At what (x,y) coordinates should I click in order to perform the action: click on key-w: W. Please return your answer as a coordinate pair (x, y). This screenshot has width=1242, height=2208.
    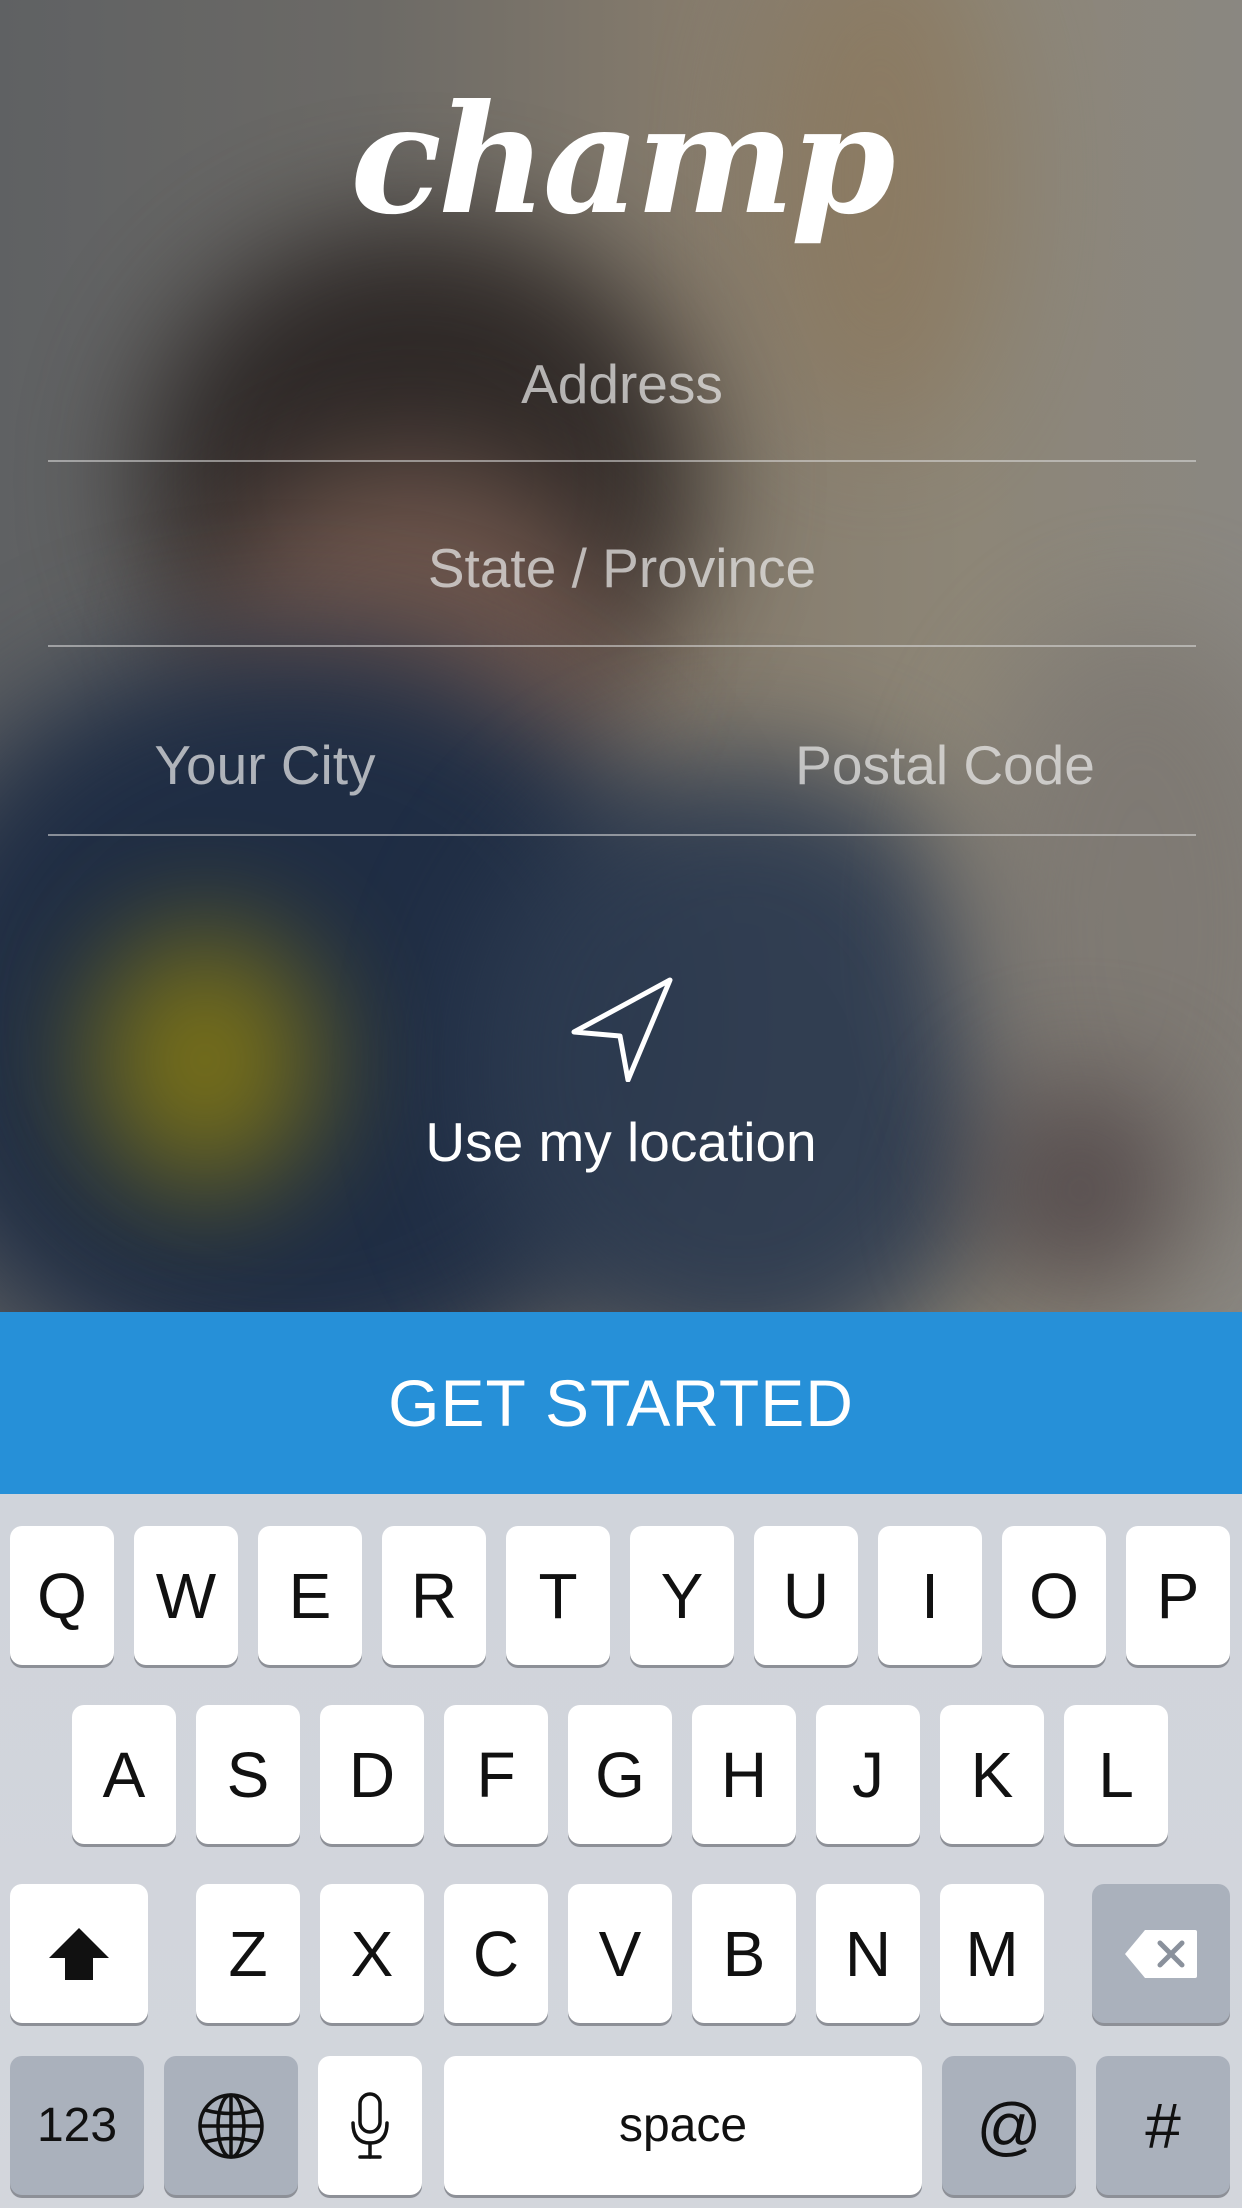
    Looking at the image, I should click on (186, 1595).